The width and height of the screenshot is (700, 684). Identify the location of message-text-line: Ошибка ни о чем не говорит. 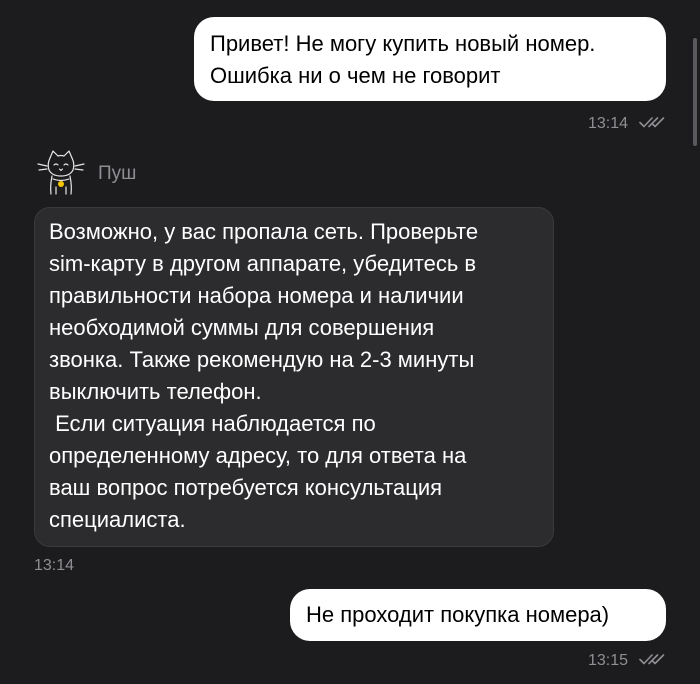
(355, 75).